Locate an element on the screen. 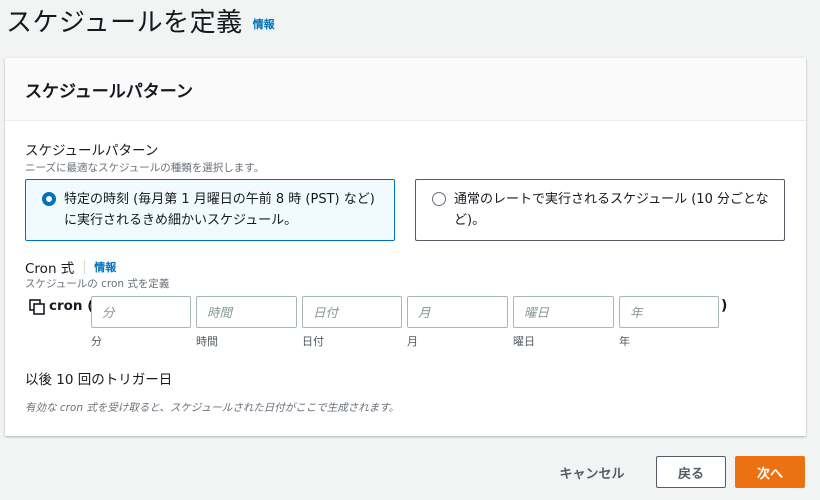 The height and width of the screenshot is (500, 820). cron-hours-input is located at coordinates (246, 312).